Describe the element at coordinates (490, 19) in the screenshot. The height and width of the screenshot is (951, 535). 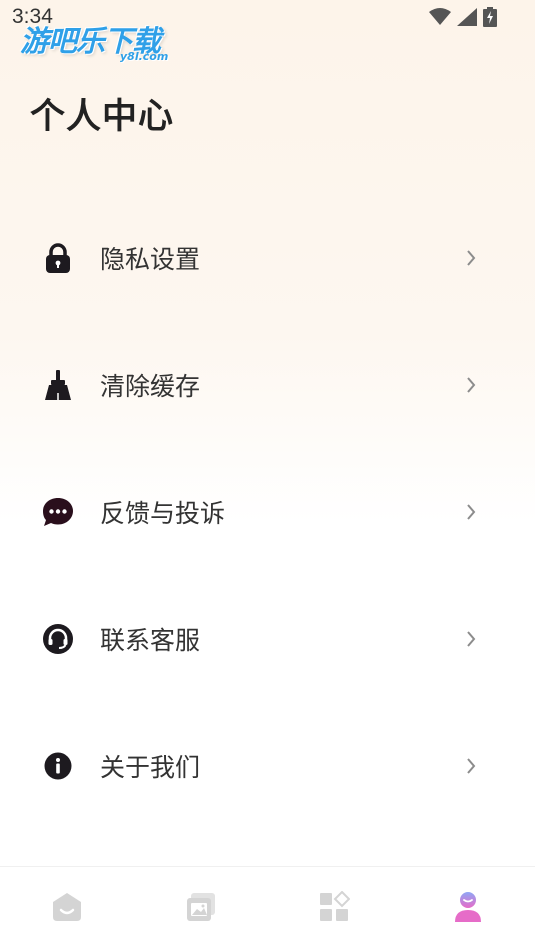
I see `battery-charging-icon` at that location.